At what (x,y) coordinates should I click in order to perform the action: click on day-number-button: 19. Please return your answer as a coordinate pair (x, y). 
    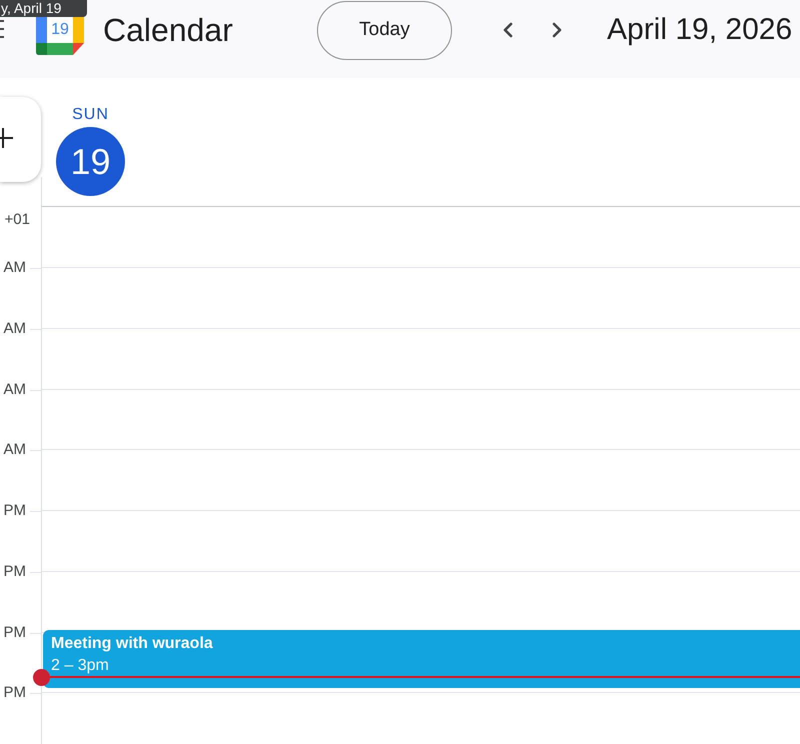
    Looking at the image, I should click on (90, 161).